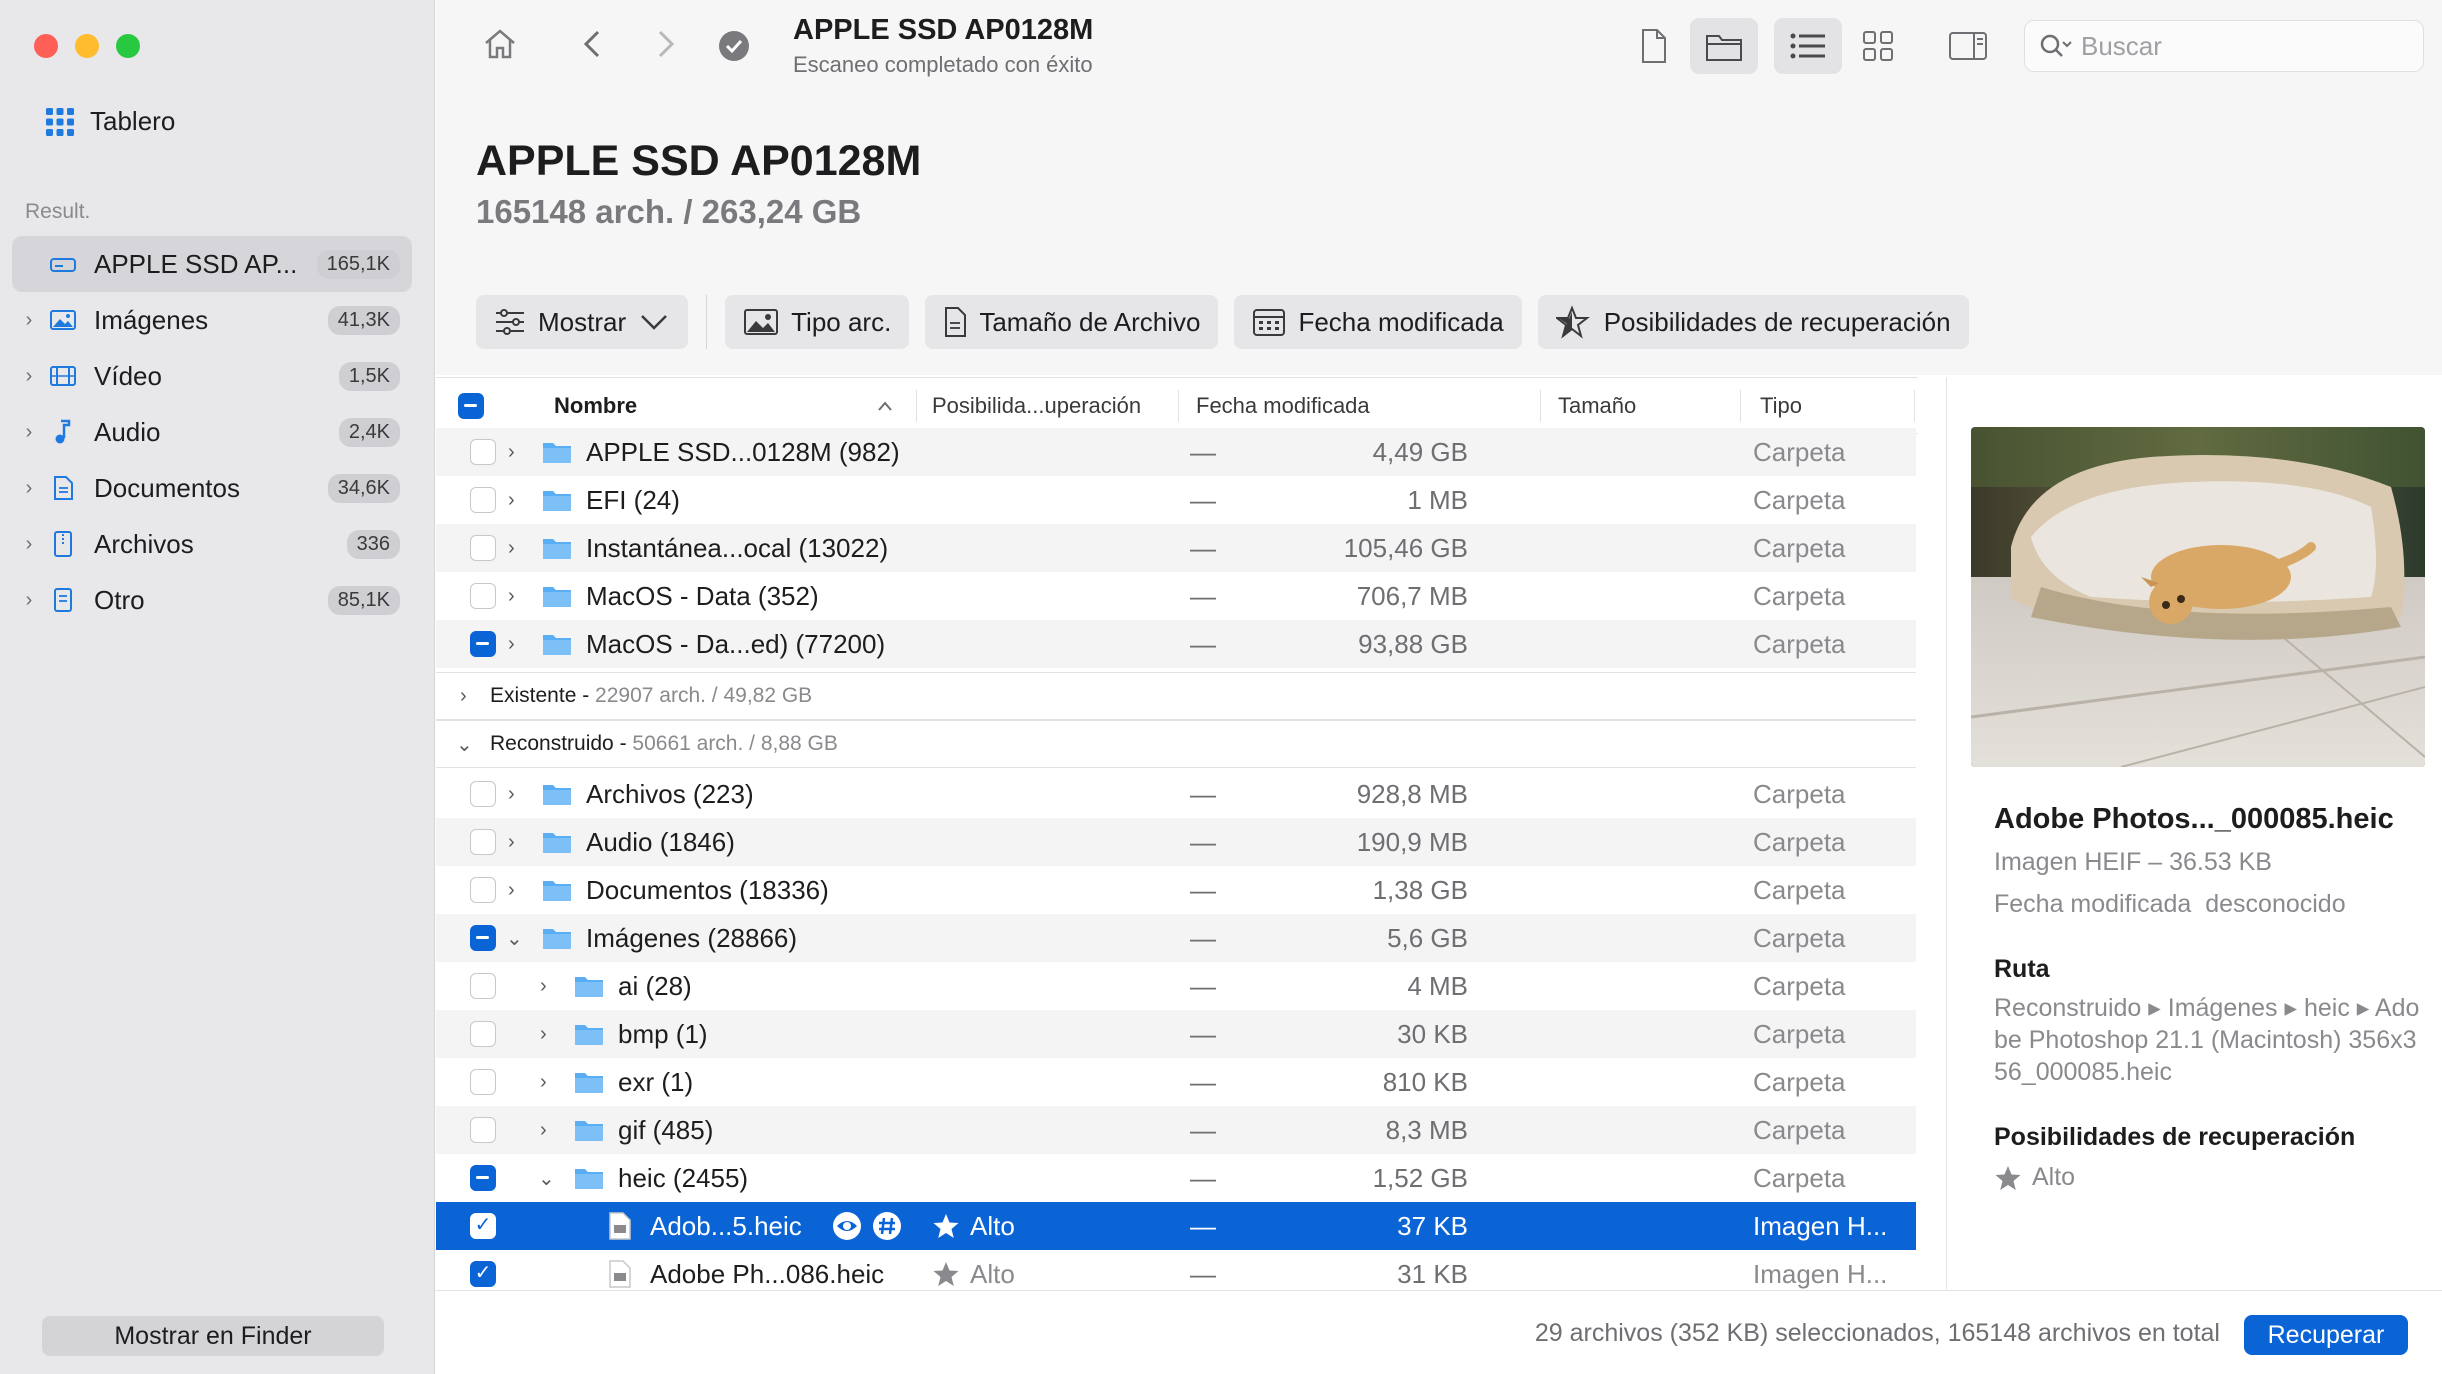 This screenshot has height=1374, width=2442. Describe the element at coordinates (358, 264) in the screenshot. I see `count-badge: 165,1K` at that location.